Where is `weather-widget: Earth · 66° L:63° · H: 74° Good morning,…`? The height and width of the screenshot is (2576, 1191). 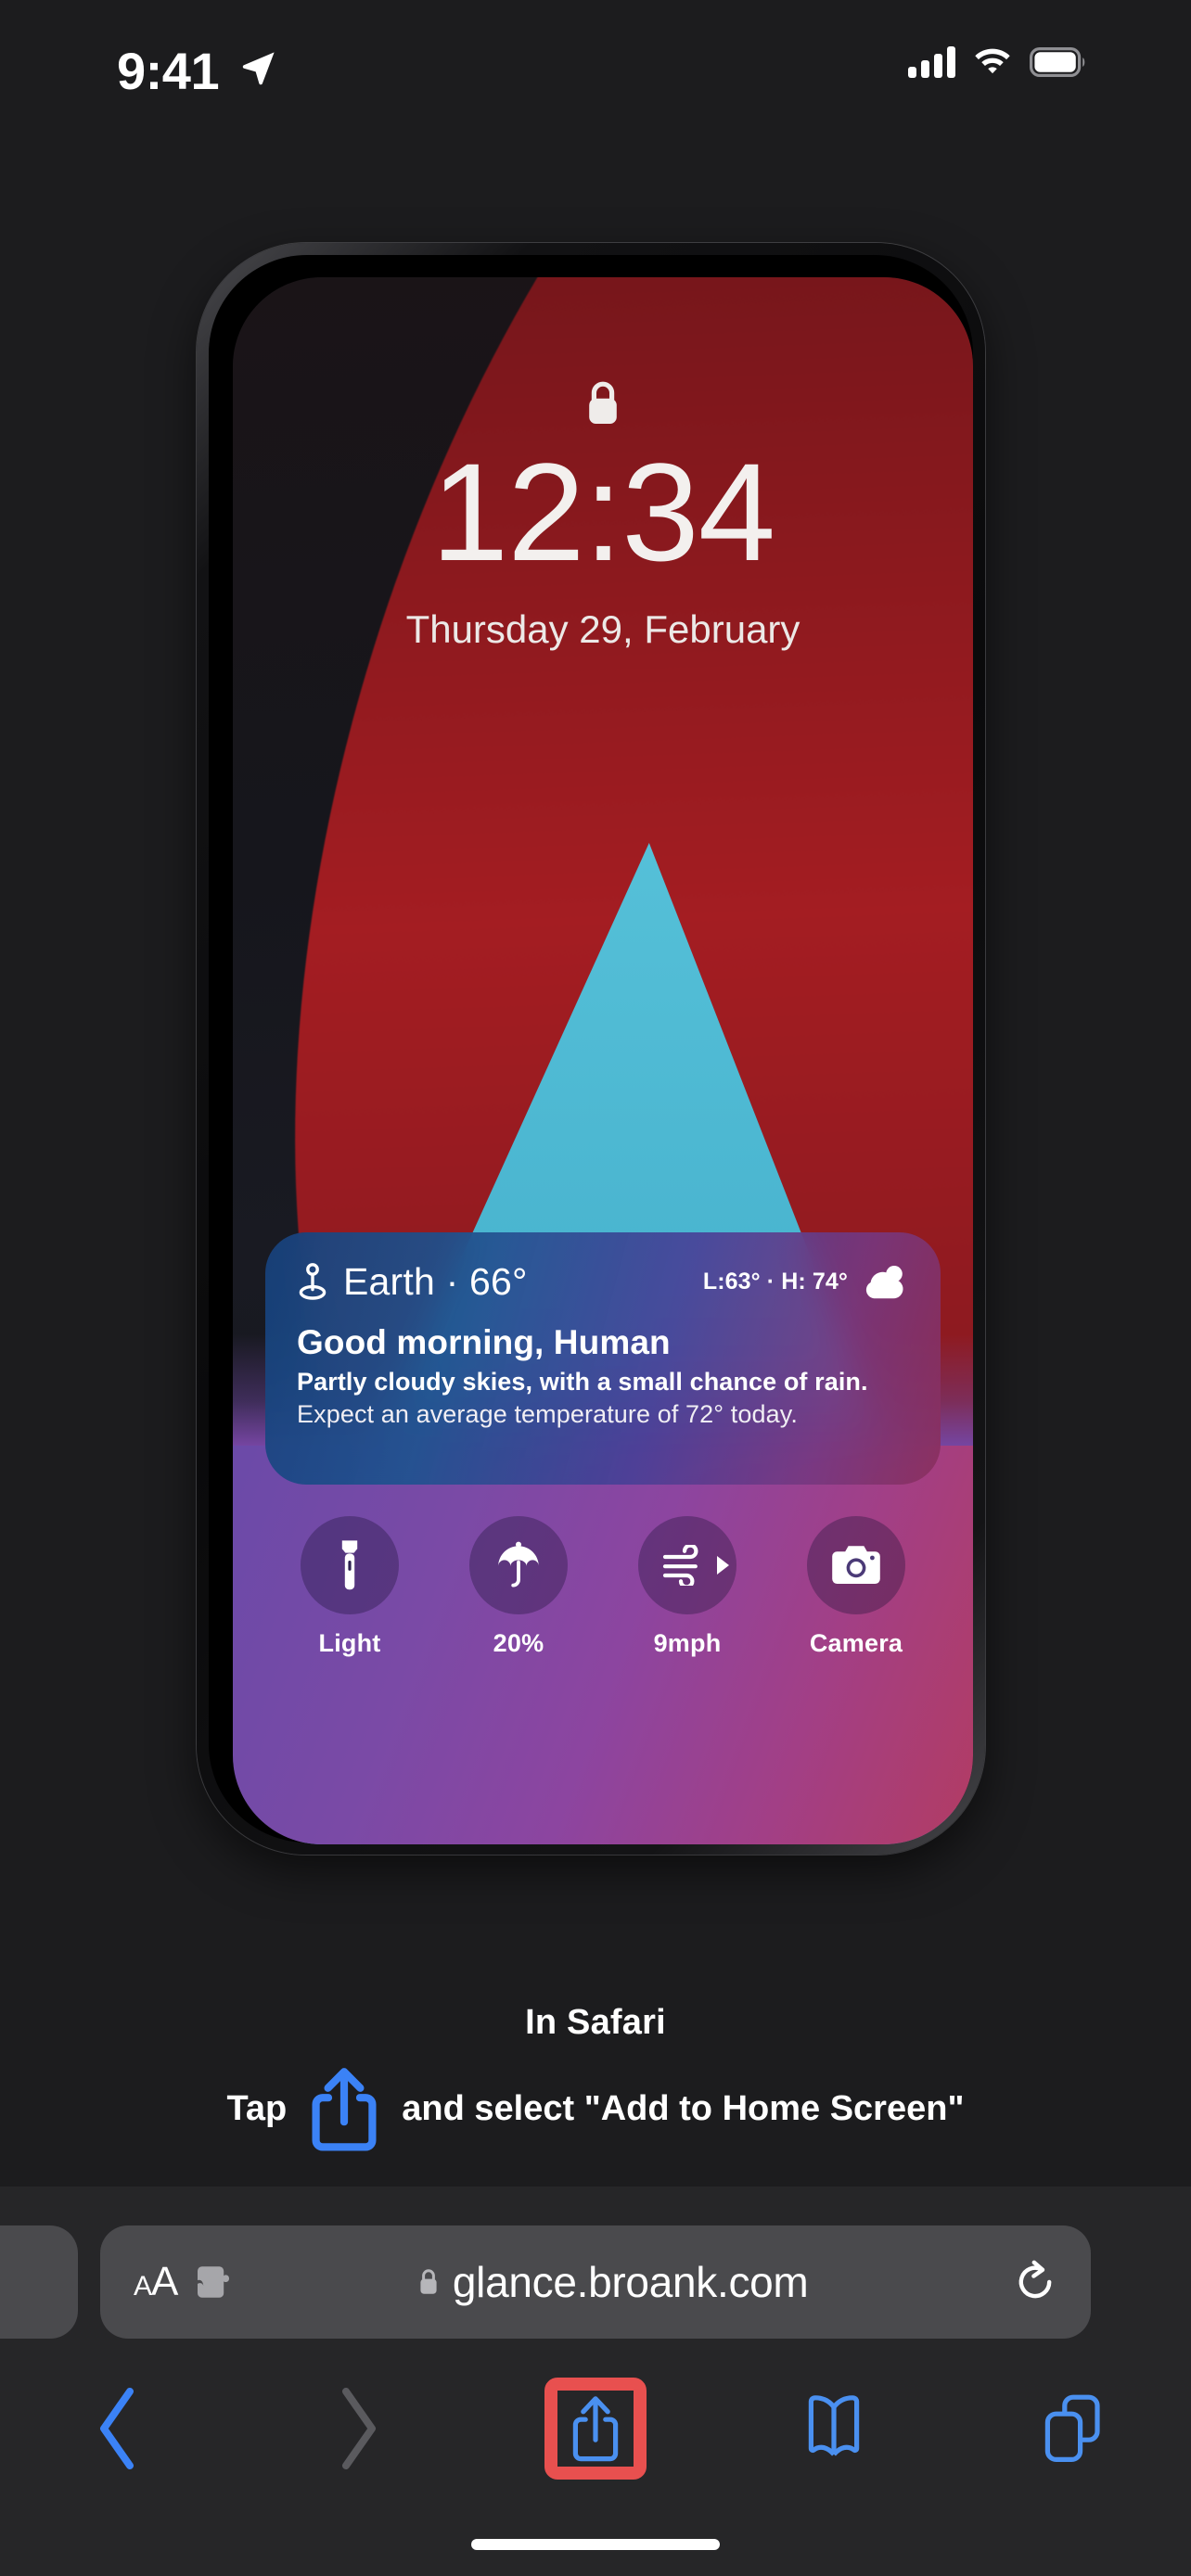 weather-widget: Earth · 66° L:63° · H: 74° Good morning,… is located at coordinates (603, 1358).